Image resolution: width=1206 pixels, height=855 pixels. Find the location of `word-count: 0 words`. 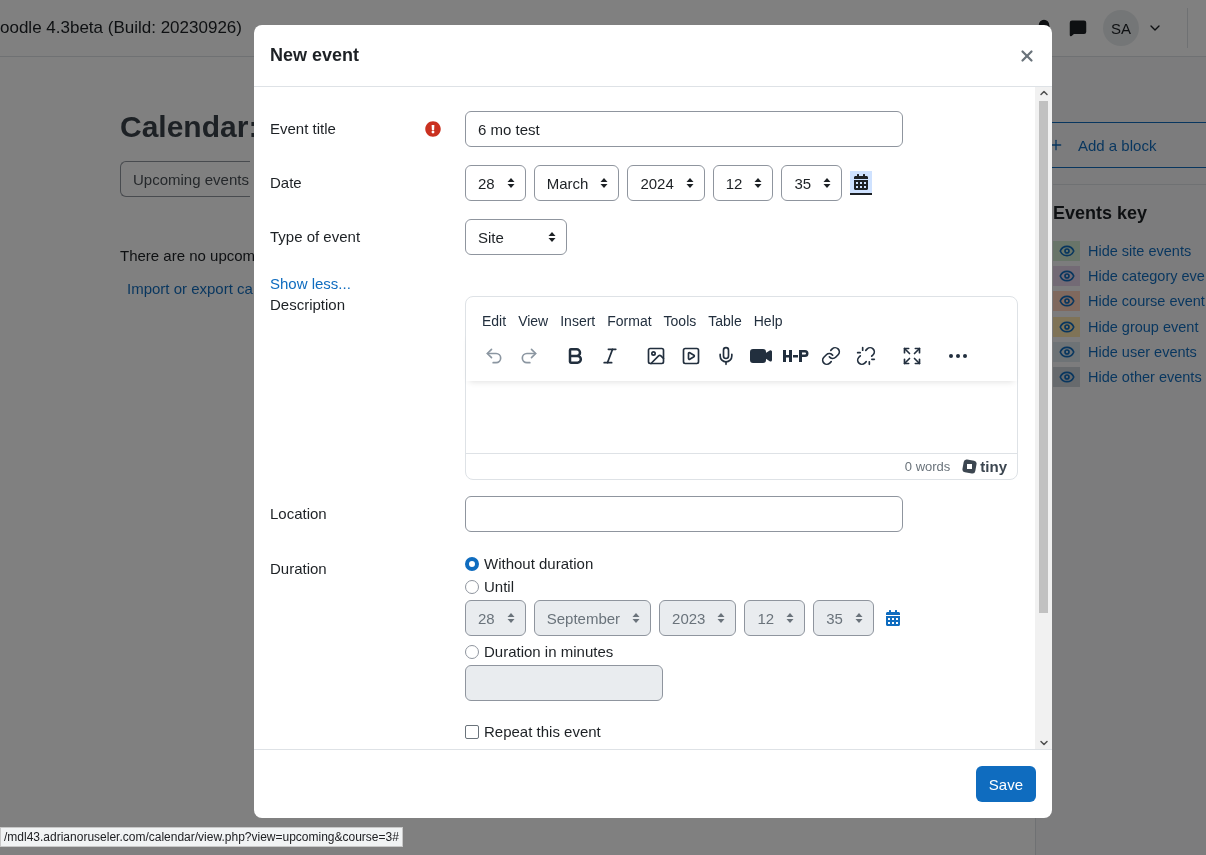

word-count: 0 words is located at coordinates (927, 466).